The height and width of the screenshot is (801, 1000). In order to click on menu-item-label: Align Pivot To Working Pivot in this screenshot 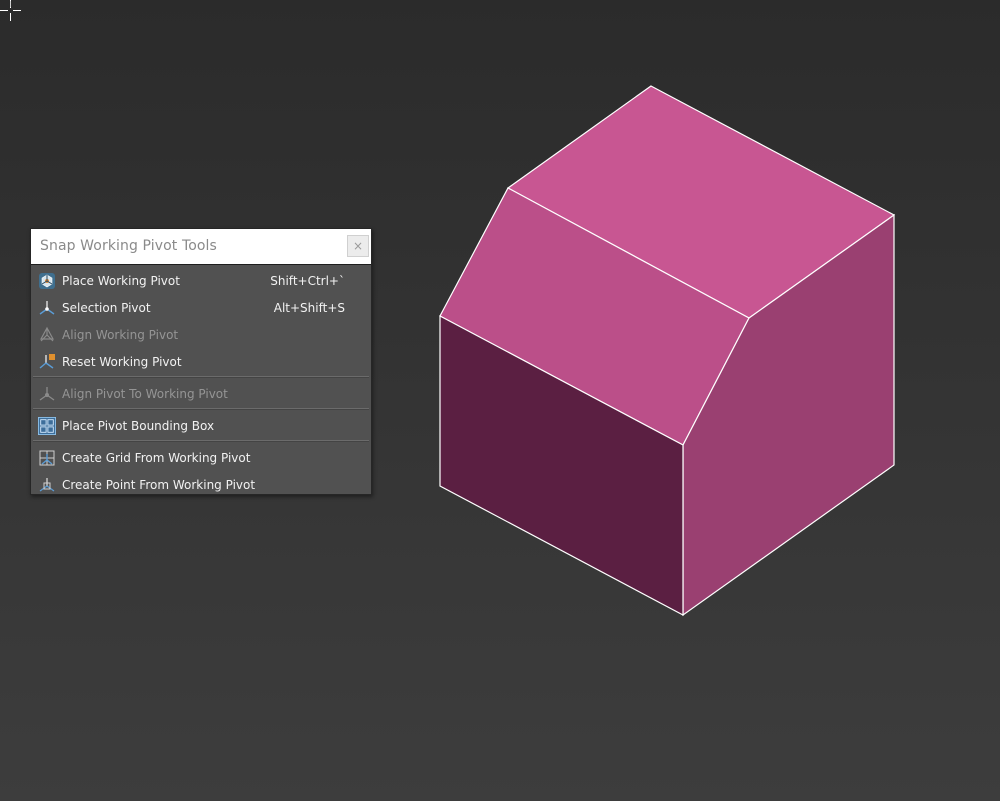, I will do `click(145, 393)`.